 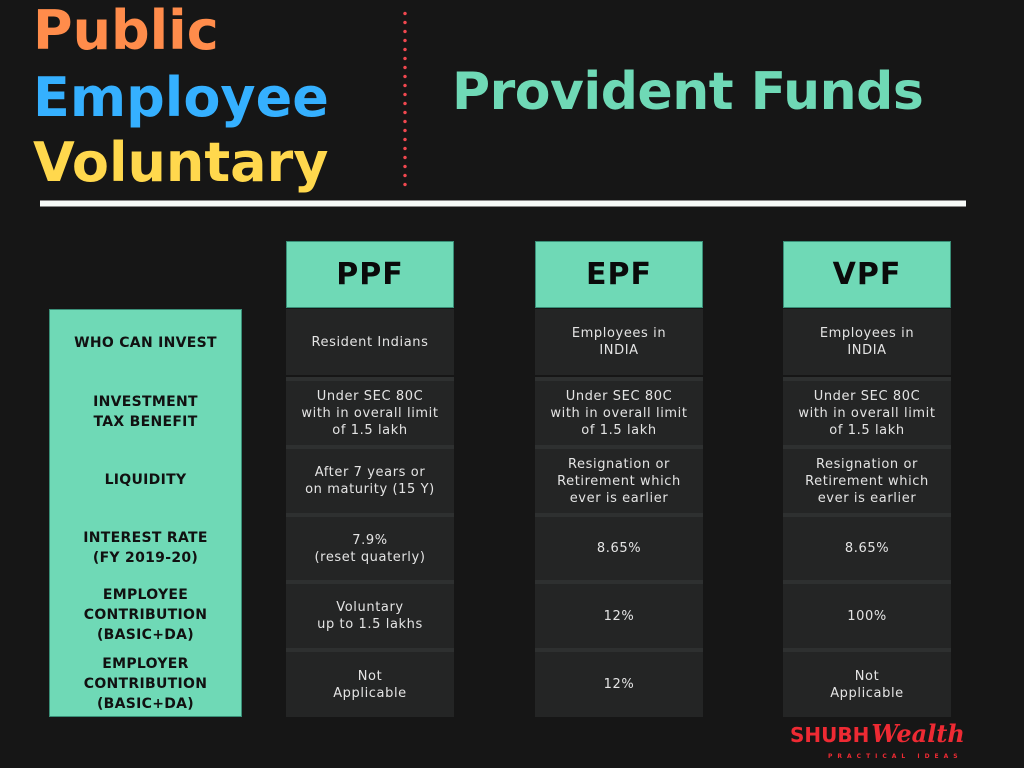 What do you see at coordinates (370, 342) in the screenshot?
I see `table-cell: Resident Indians` at bounding box center [370, 342].